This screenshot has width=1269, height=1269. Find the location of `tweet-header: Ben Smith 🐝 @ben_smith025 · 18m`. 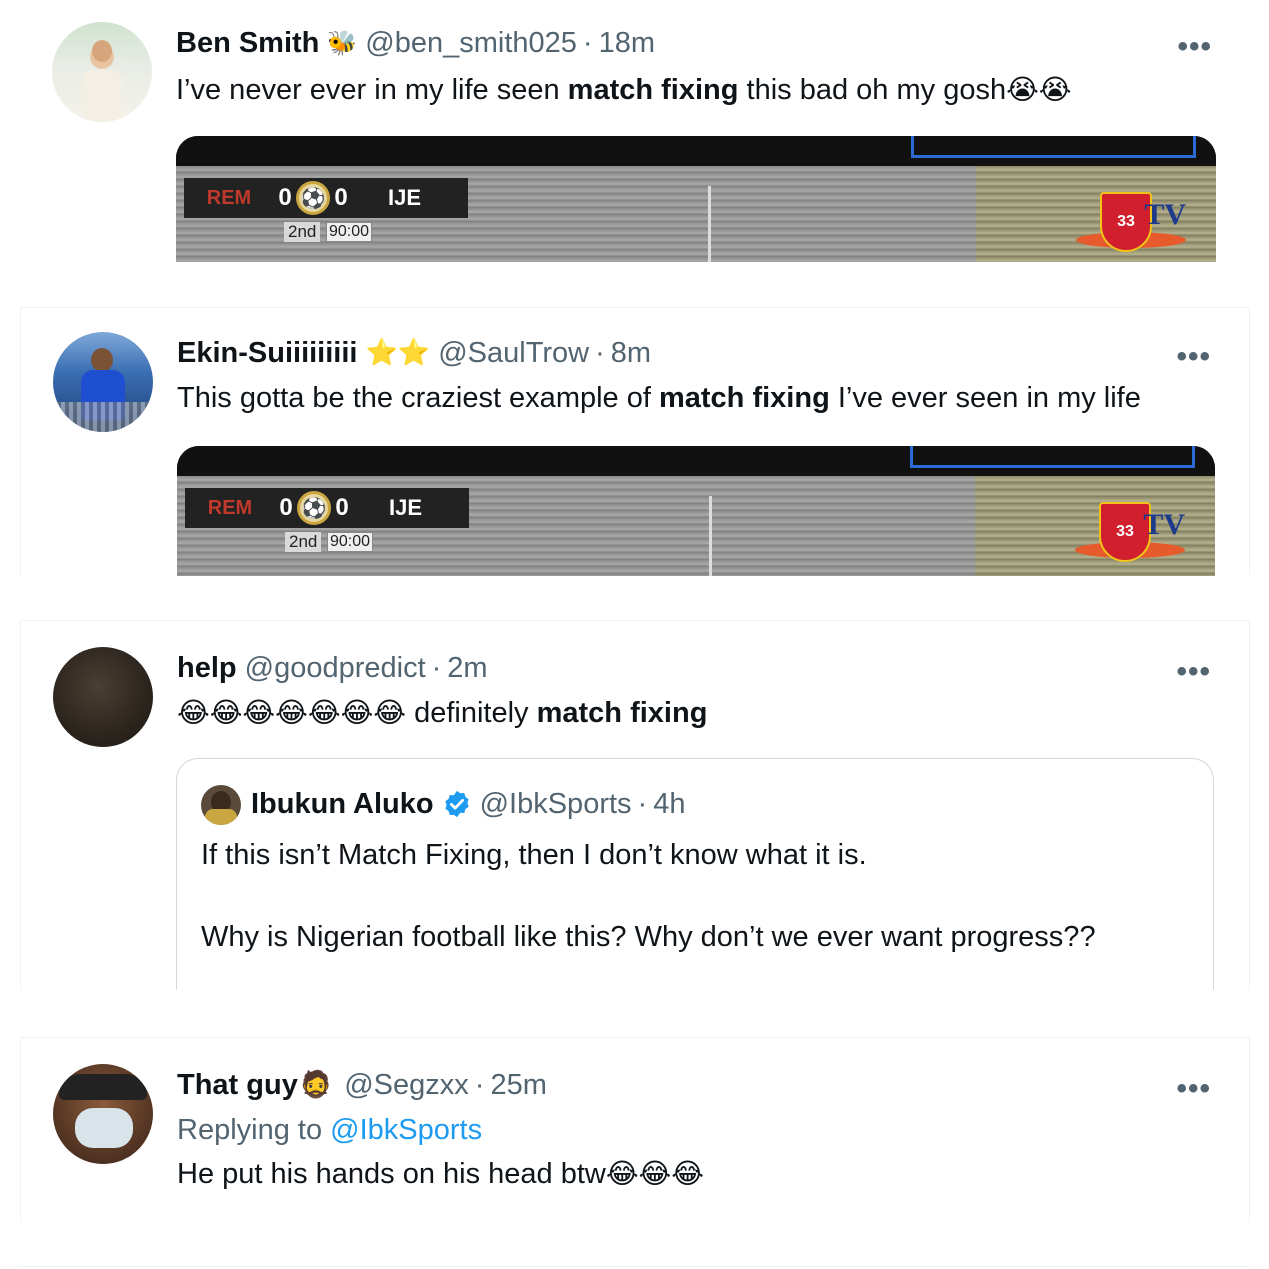

tweet-header: Ben Smith 🐝 @ben_smith025 · 18m is located at coordinates (415, 43).